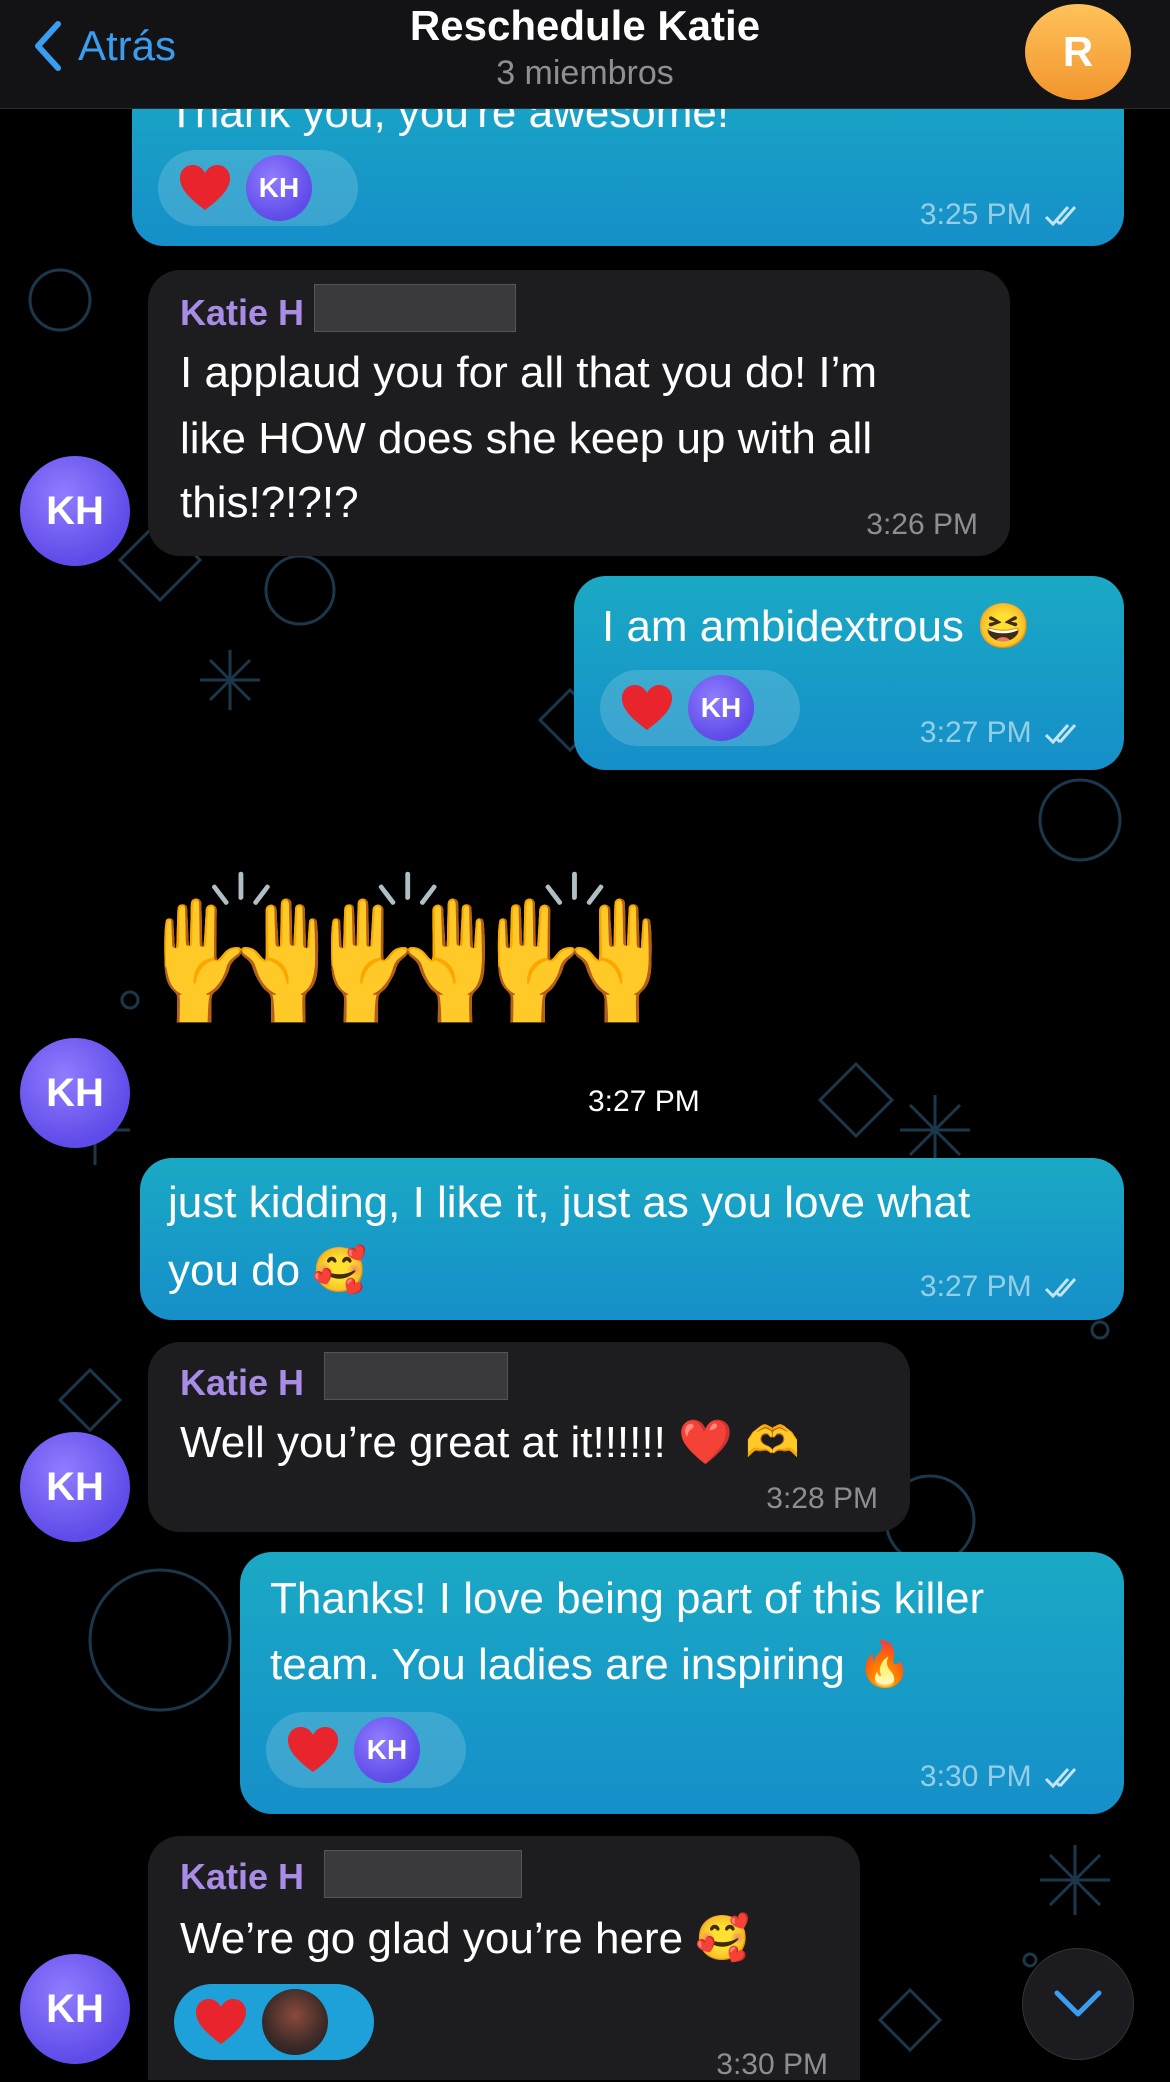  Describe the element at coordinates (1078, 52) in the screenshot. I see `group-avatar: R` at that location.